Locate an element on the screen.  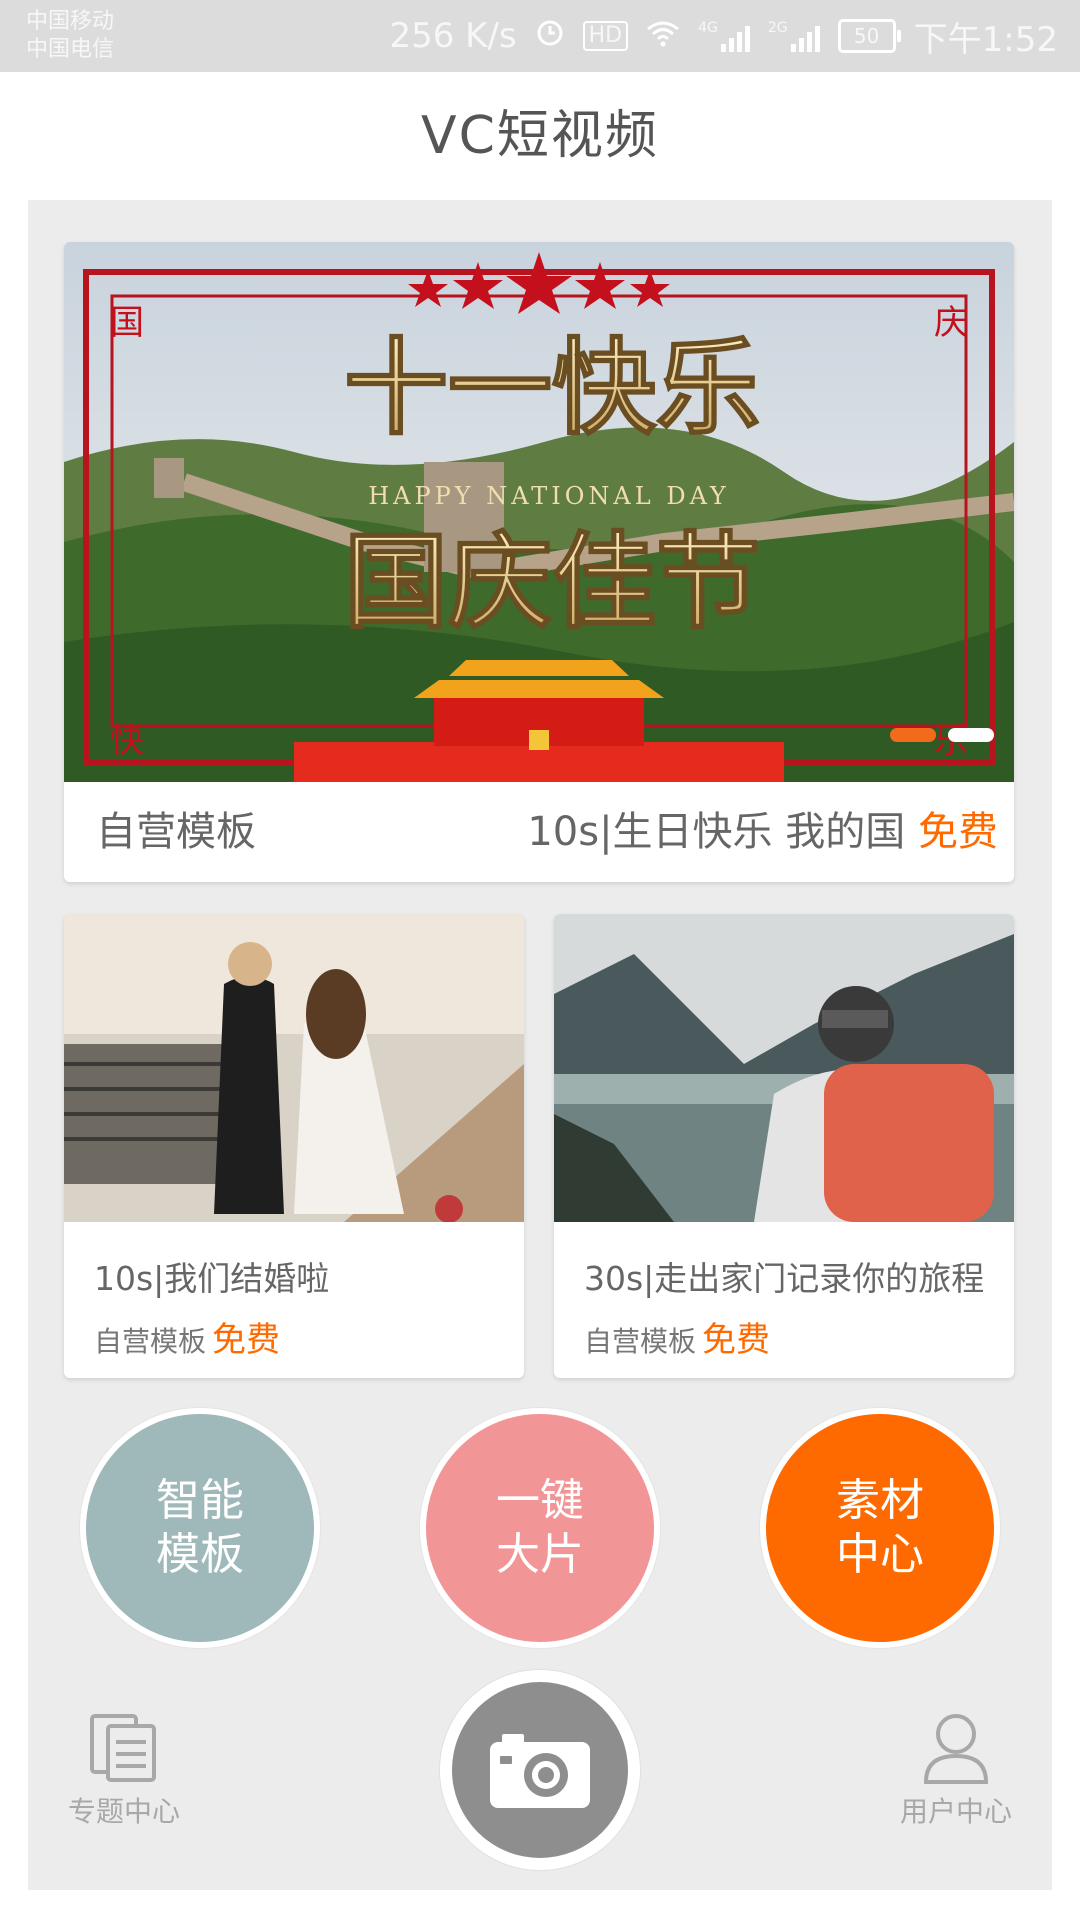
alarm-icon is located at coordinates (550, 36).